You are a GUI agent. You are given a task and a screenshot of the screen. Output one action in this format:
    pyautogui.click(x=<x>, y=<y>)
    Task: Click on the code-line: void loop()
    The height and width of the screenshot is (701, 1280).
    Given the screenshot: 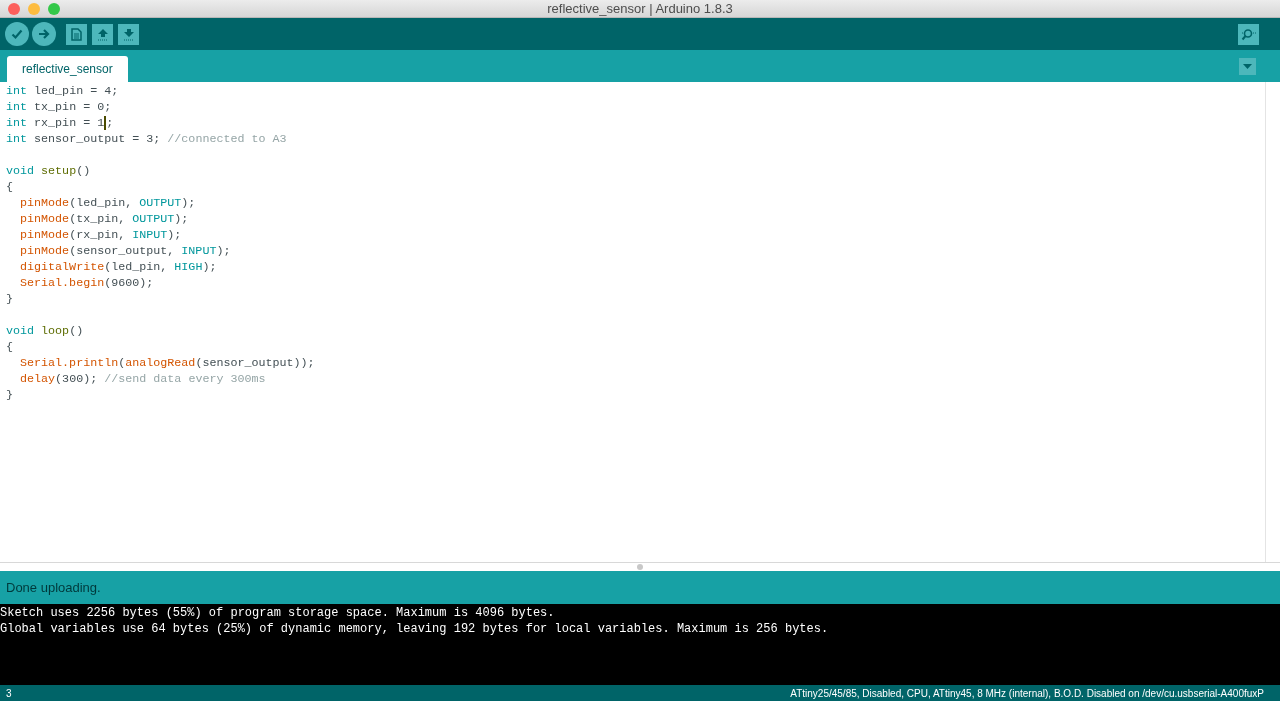 What is the action you would take?
    pyautogui.click(x=45, y=331)
    